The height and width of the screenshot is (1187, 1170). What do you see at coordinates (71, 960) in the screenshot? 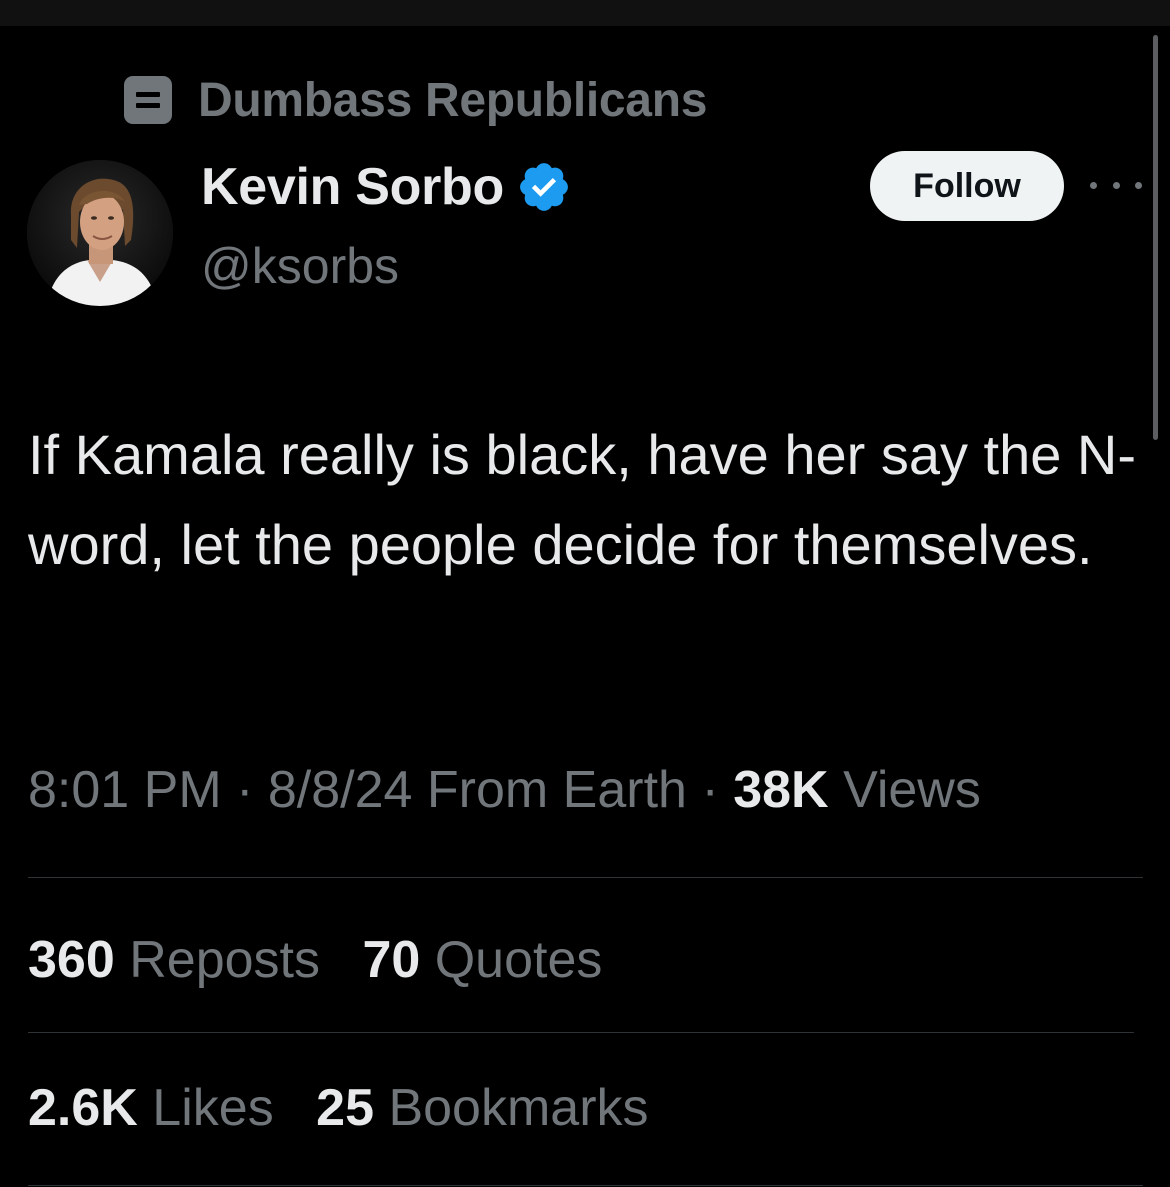
I see `reposts-count: 360` at bounding box center [71, 960].